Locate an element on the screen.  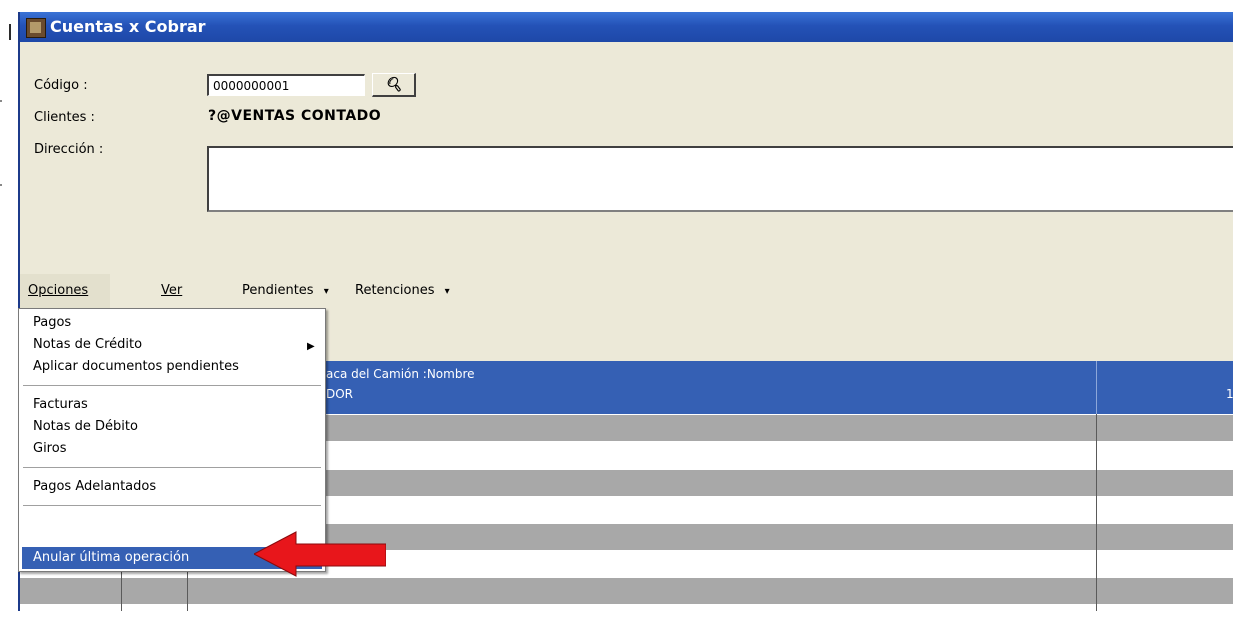
submenu-arrow-icon: ▶ is located at coordinates (311, 346).